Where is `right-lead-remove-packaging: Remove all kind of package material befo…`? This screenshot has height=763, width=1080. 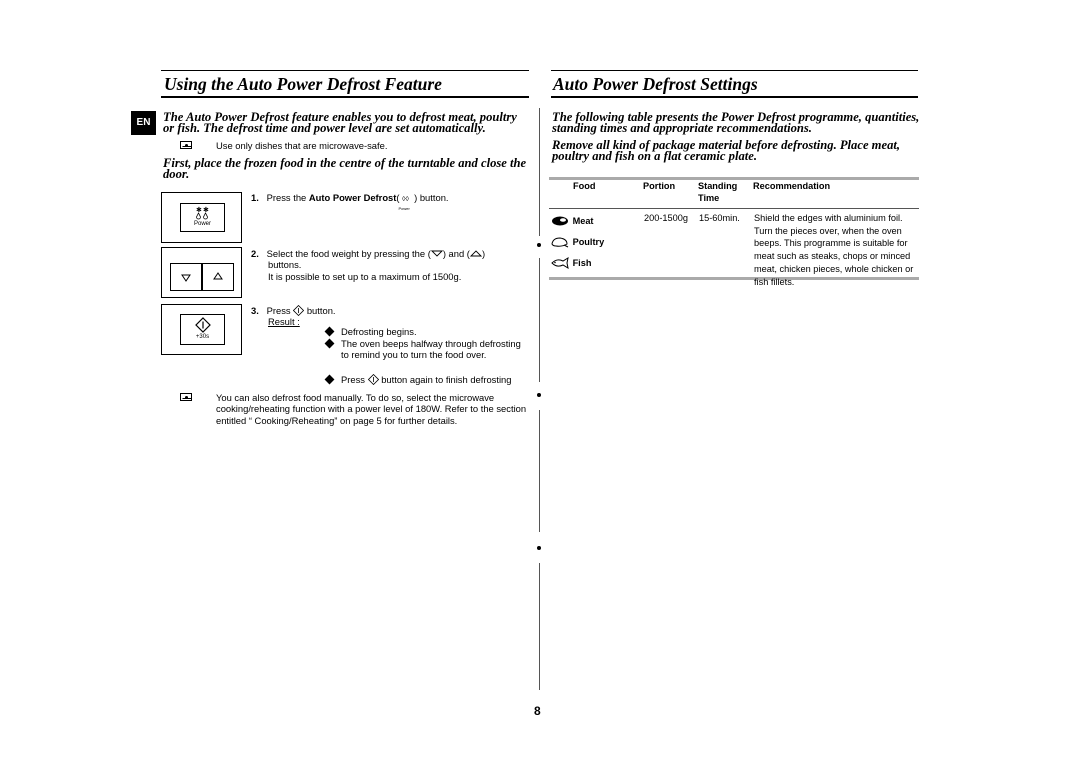 right-lead-remove-packaging: Remove all kind of package material befo… is located at coordinates (726, 150).